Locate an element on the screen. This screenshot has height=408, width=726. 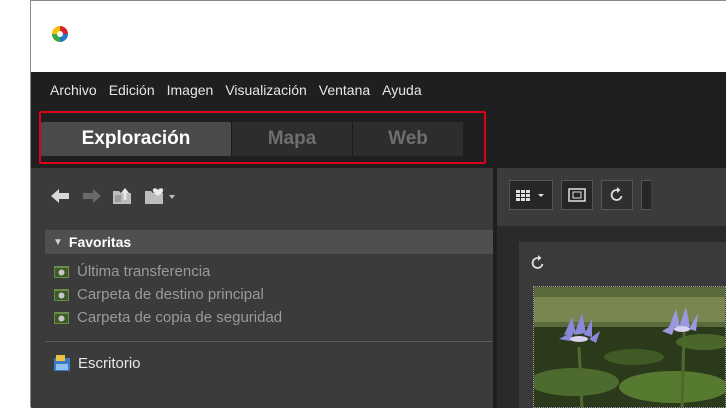
list-item: Carpeta de destino principal is located at coordinates (167, 294).